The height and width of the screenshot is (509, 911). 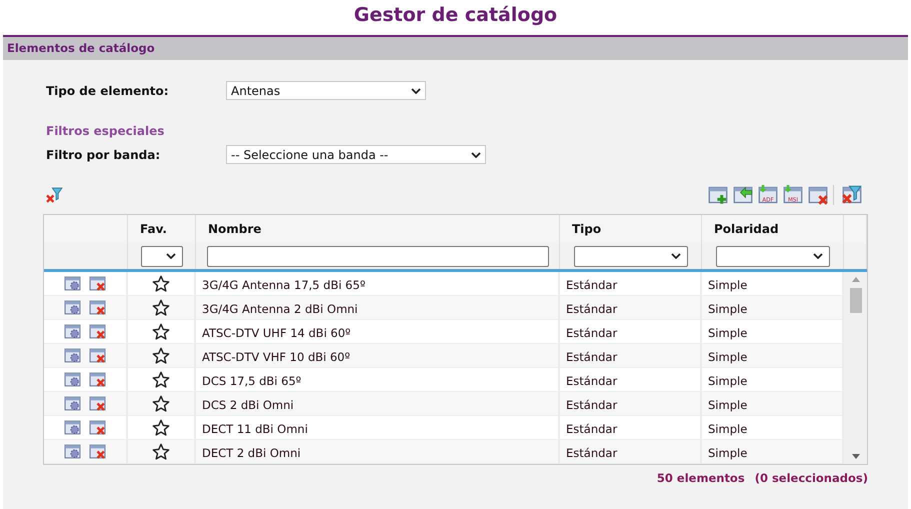 What do you see at coordinates (743, 195) in the screenshot?
I see `import-icon` at bounding box center [743, 195].